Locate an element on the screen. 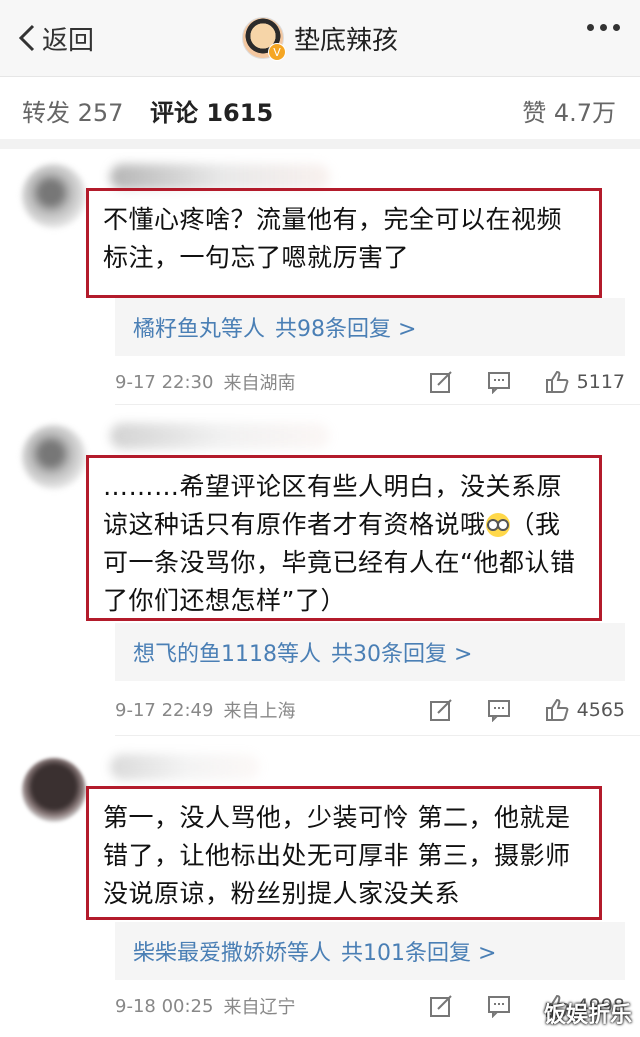  comment-meta: 9-17 22:49 来自上海 4565 is located at coordinates (370, 710).